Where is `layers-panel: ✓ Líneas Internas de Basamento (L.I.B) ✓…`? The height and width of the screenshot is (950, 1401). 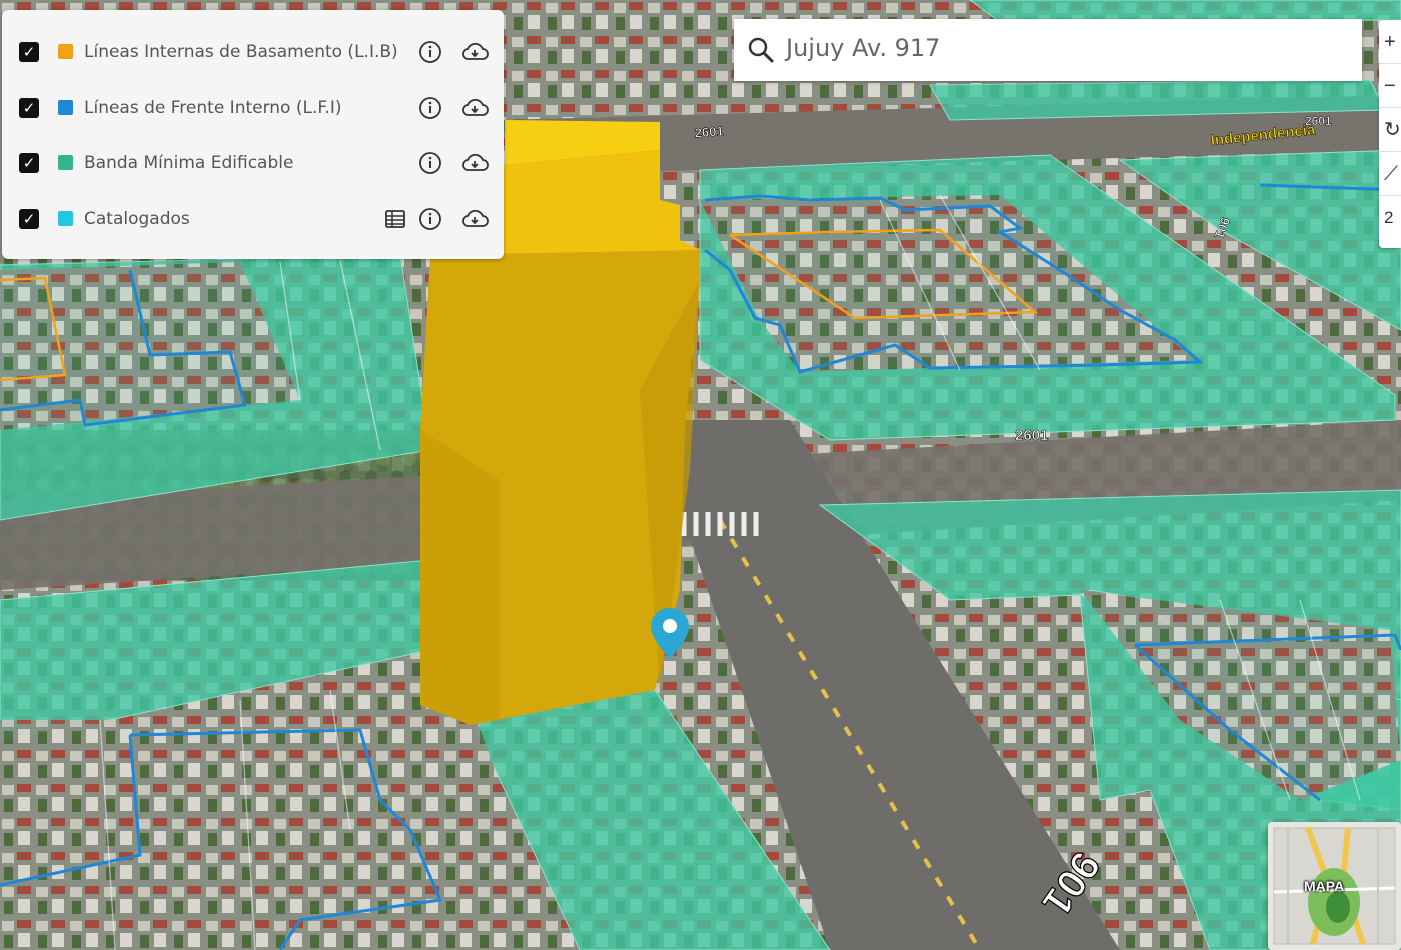 layers-panel: ✓ Líneas Internas de Basamento (L.I.B) ✓… is located at coordinates (253, 134).